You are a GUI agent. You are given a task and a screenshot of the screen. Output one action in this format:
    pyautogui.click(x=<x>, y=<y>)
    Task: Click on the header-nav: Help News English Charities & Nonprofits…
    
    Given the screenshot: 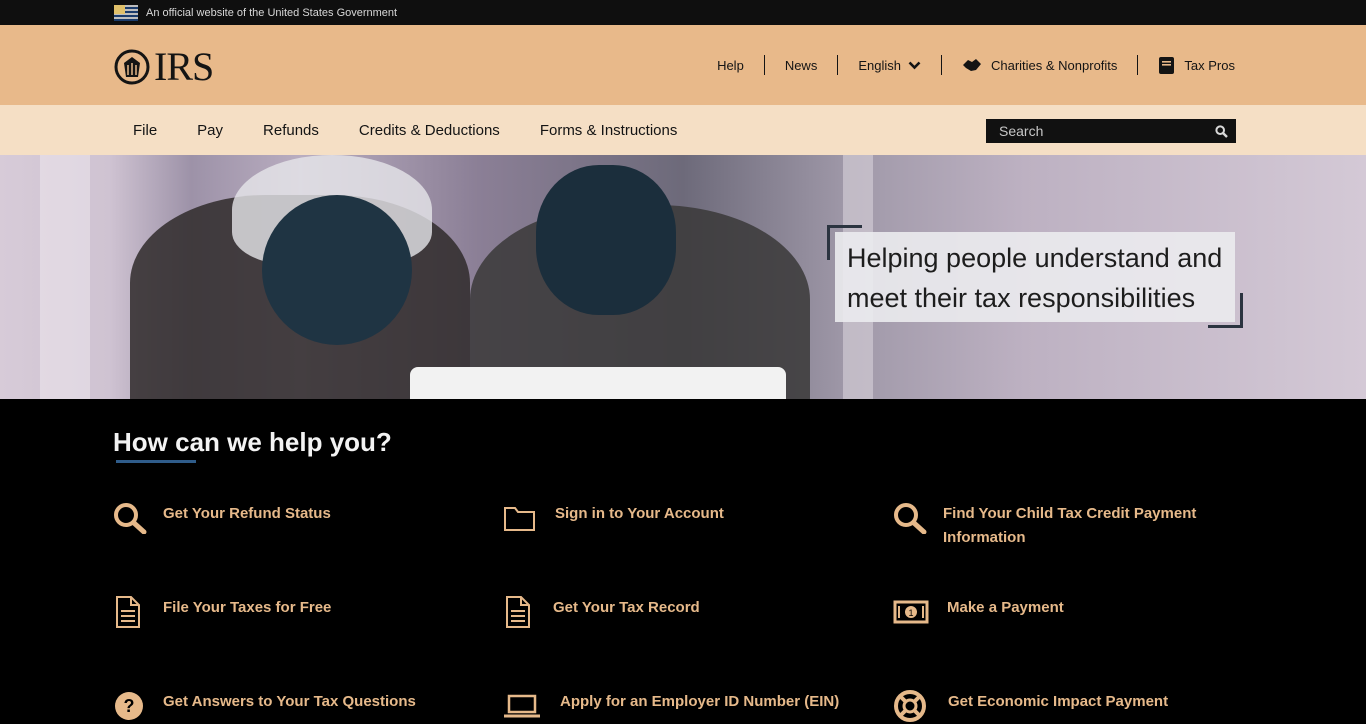 What is the action you would take?
    pyautogui.click(x=966, y=65)
    